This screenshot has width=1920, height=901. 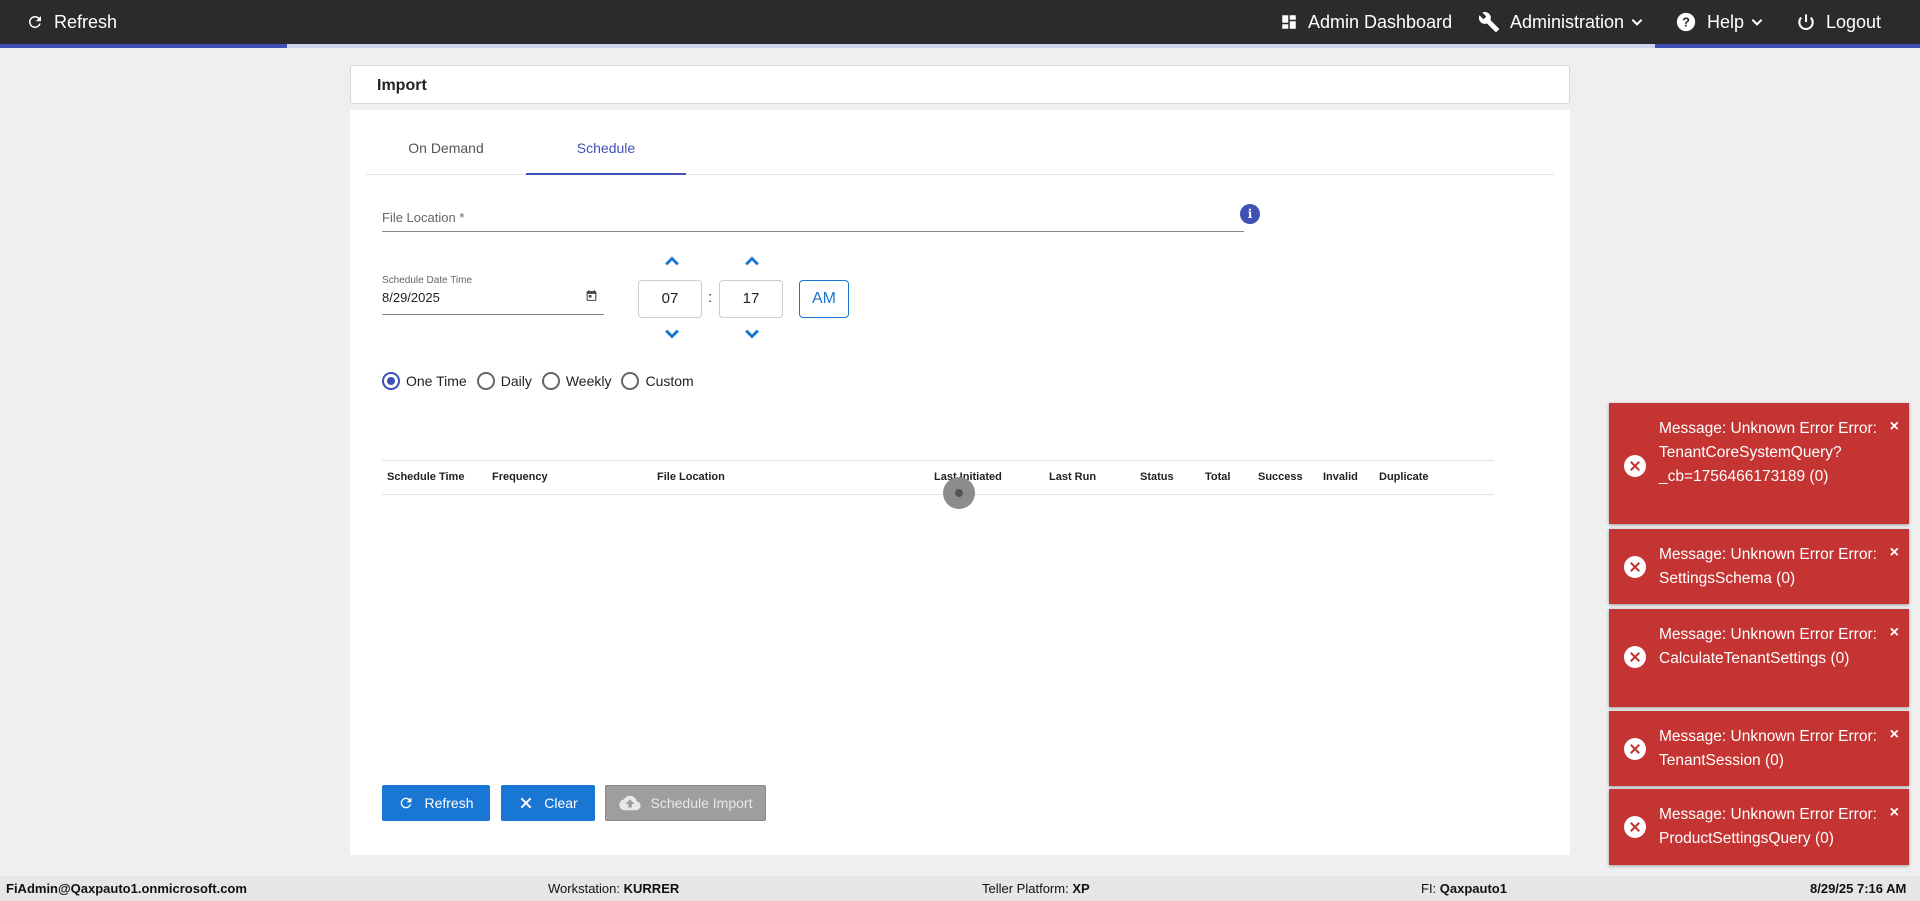 What do you see at coordinates (613, 888) in the screenshot?
I see `status-workstation: Workstation: KURRER` at bounding box center [613, 888].